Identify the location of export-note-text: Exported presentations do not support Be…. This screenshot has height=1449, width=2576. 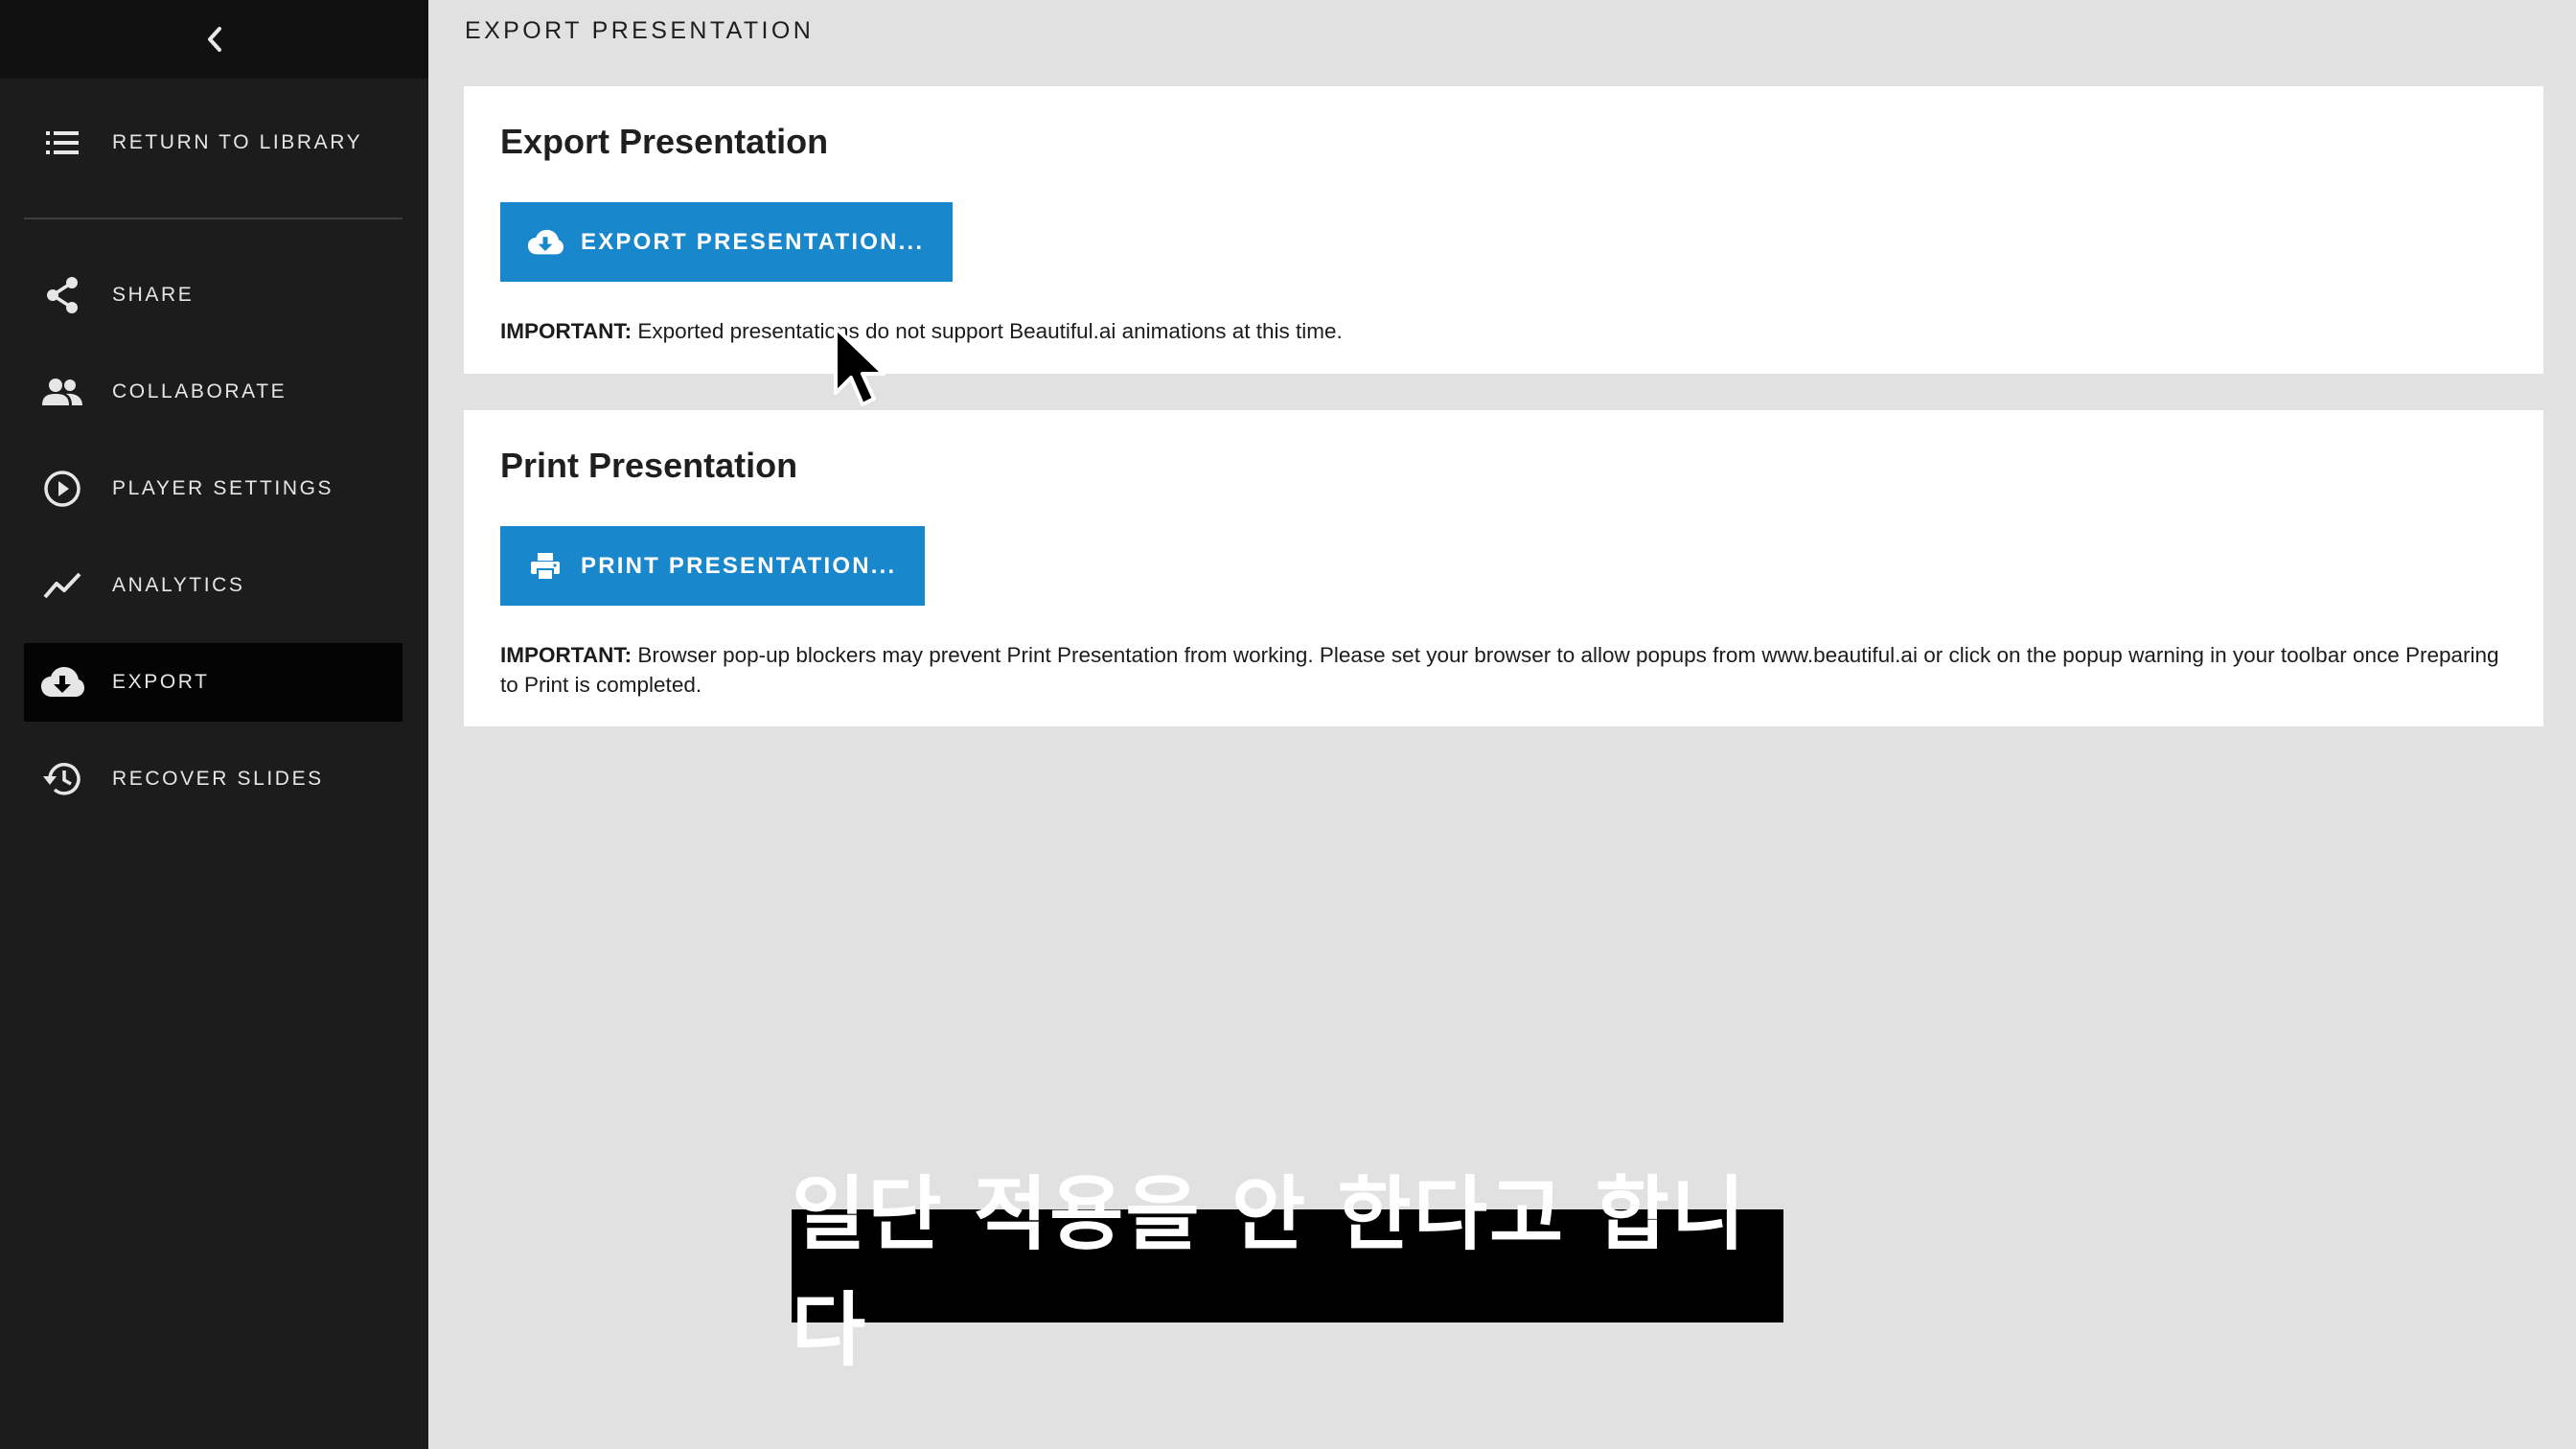
(987, 331).